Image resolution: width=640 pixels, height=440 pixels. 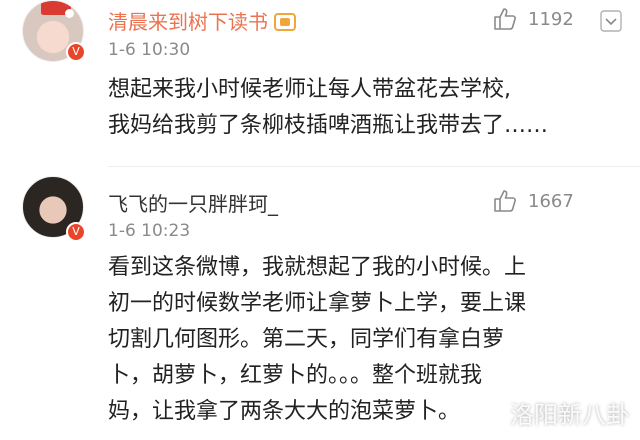 What do you see at coordinates (188, 22) in the screenshot?
I see `username-text: 清晨来到树下读书` at bounding box center [188, 22].